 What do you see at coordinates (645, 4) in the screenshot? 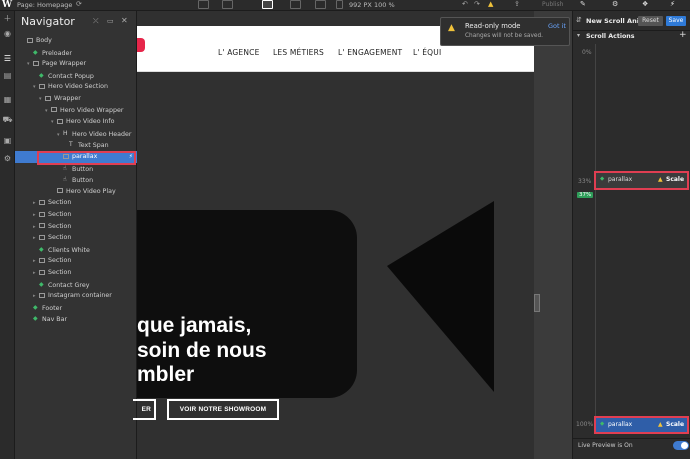
I see `drops-icon: ❖` at bounding box center [645, 4].